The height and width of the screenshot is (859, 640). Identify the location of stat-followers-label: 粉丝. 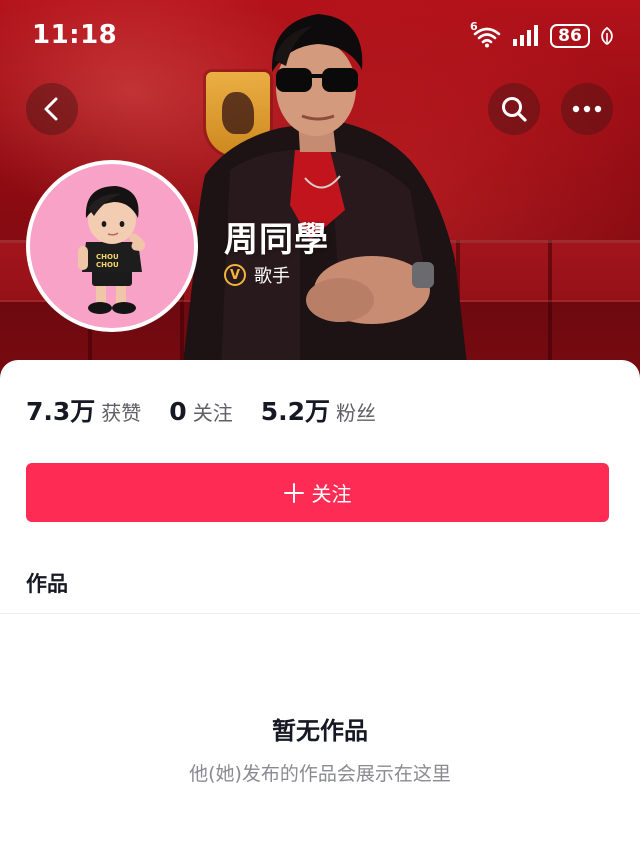
(356, 413).